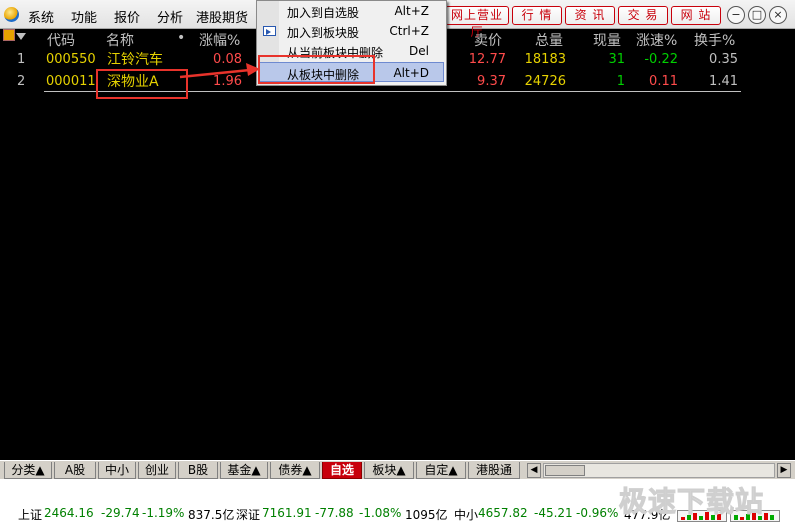 The image size is (795, 526). I want to click on sh-index-value: 2464.16, so click(69, 513).